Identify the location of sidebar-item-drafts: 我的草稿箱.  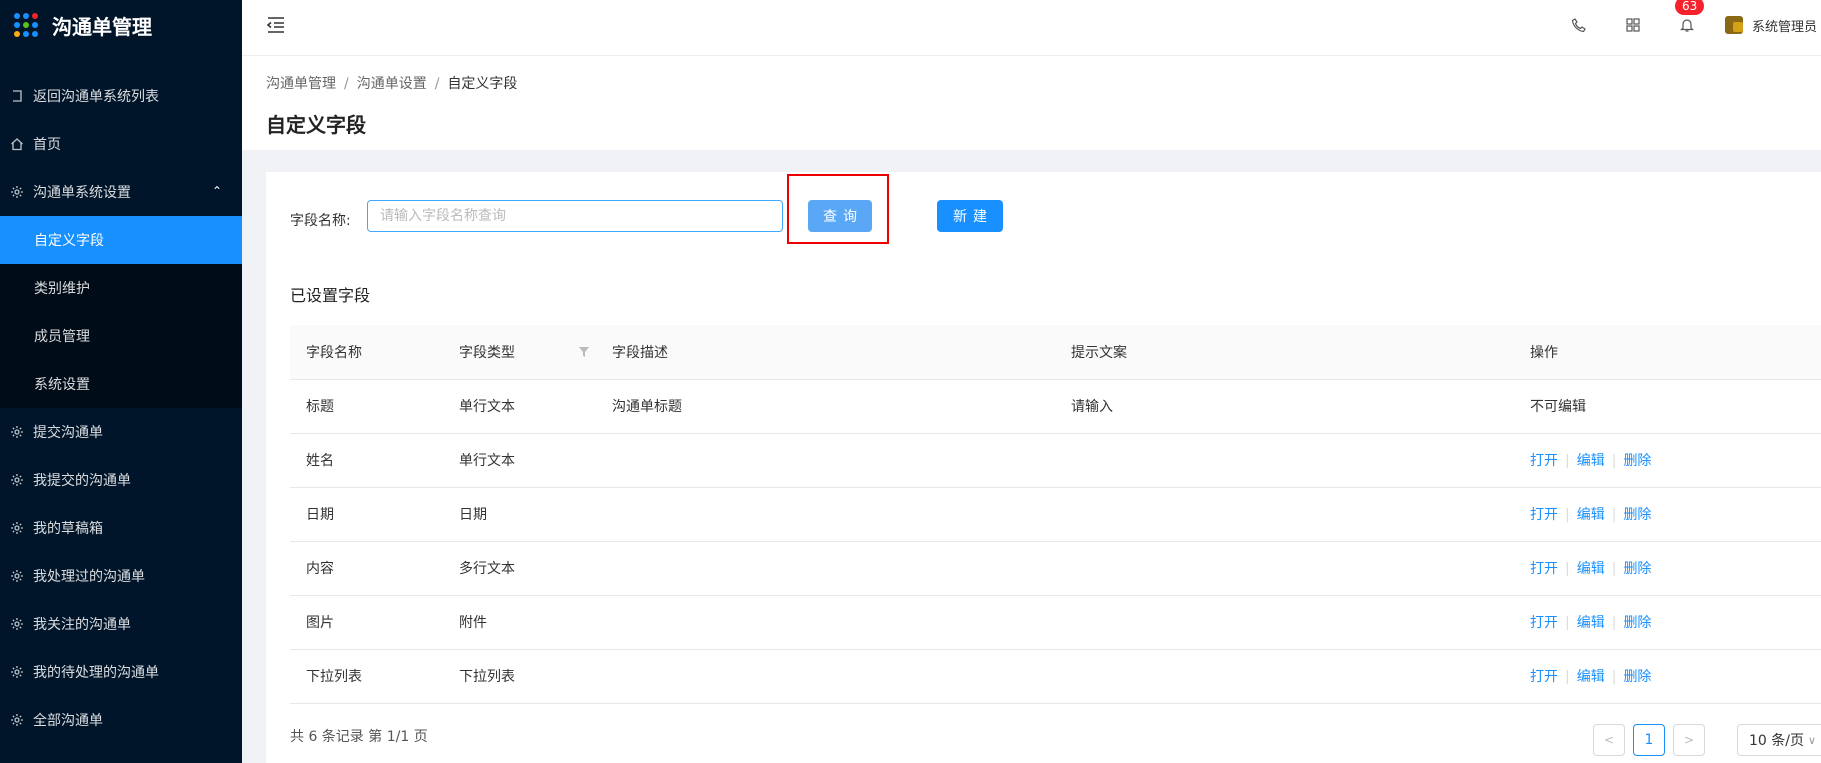
(121, 528).